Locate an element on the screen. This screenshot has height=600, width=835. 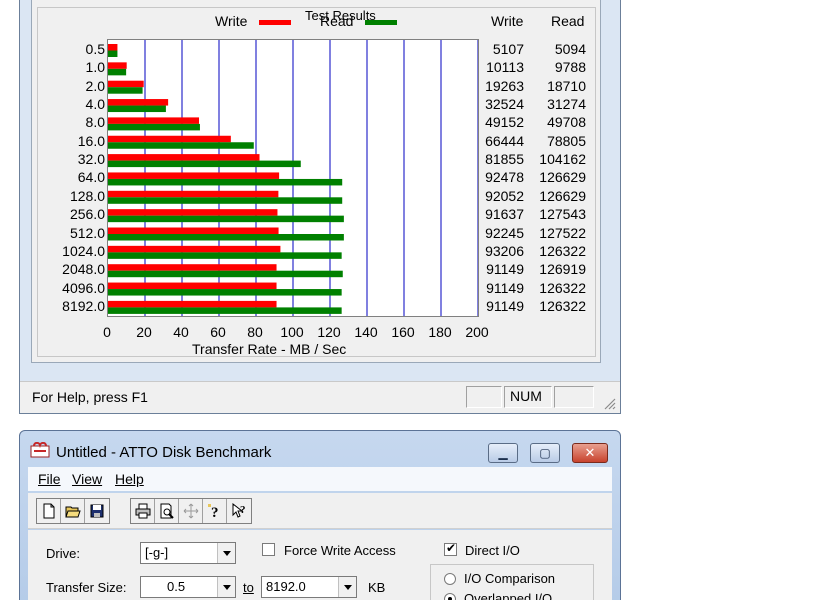
window-title: Untitled - ATTO Disk Benchmark is located at coordinates (164, 452).